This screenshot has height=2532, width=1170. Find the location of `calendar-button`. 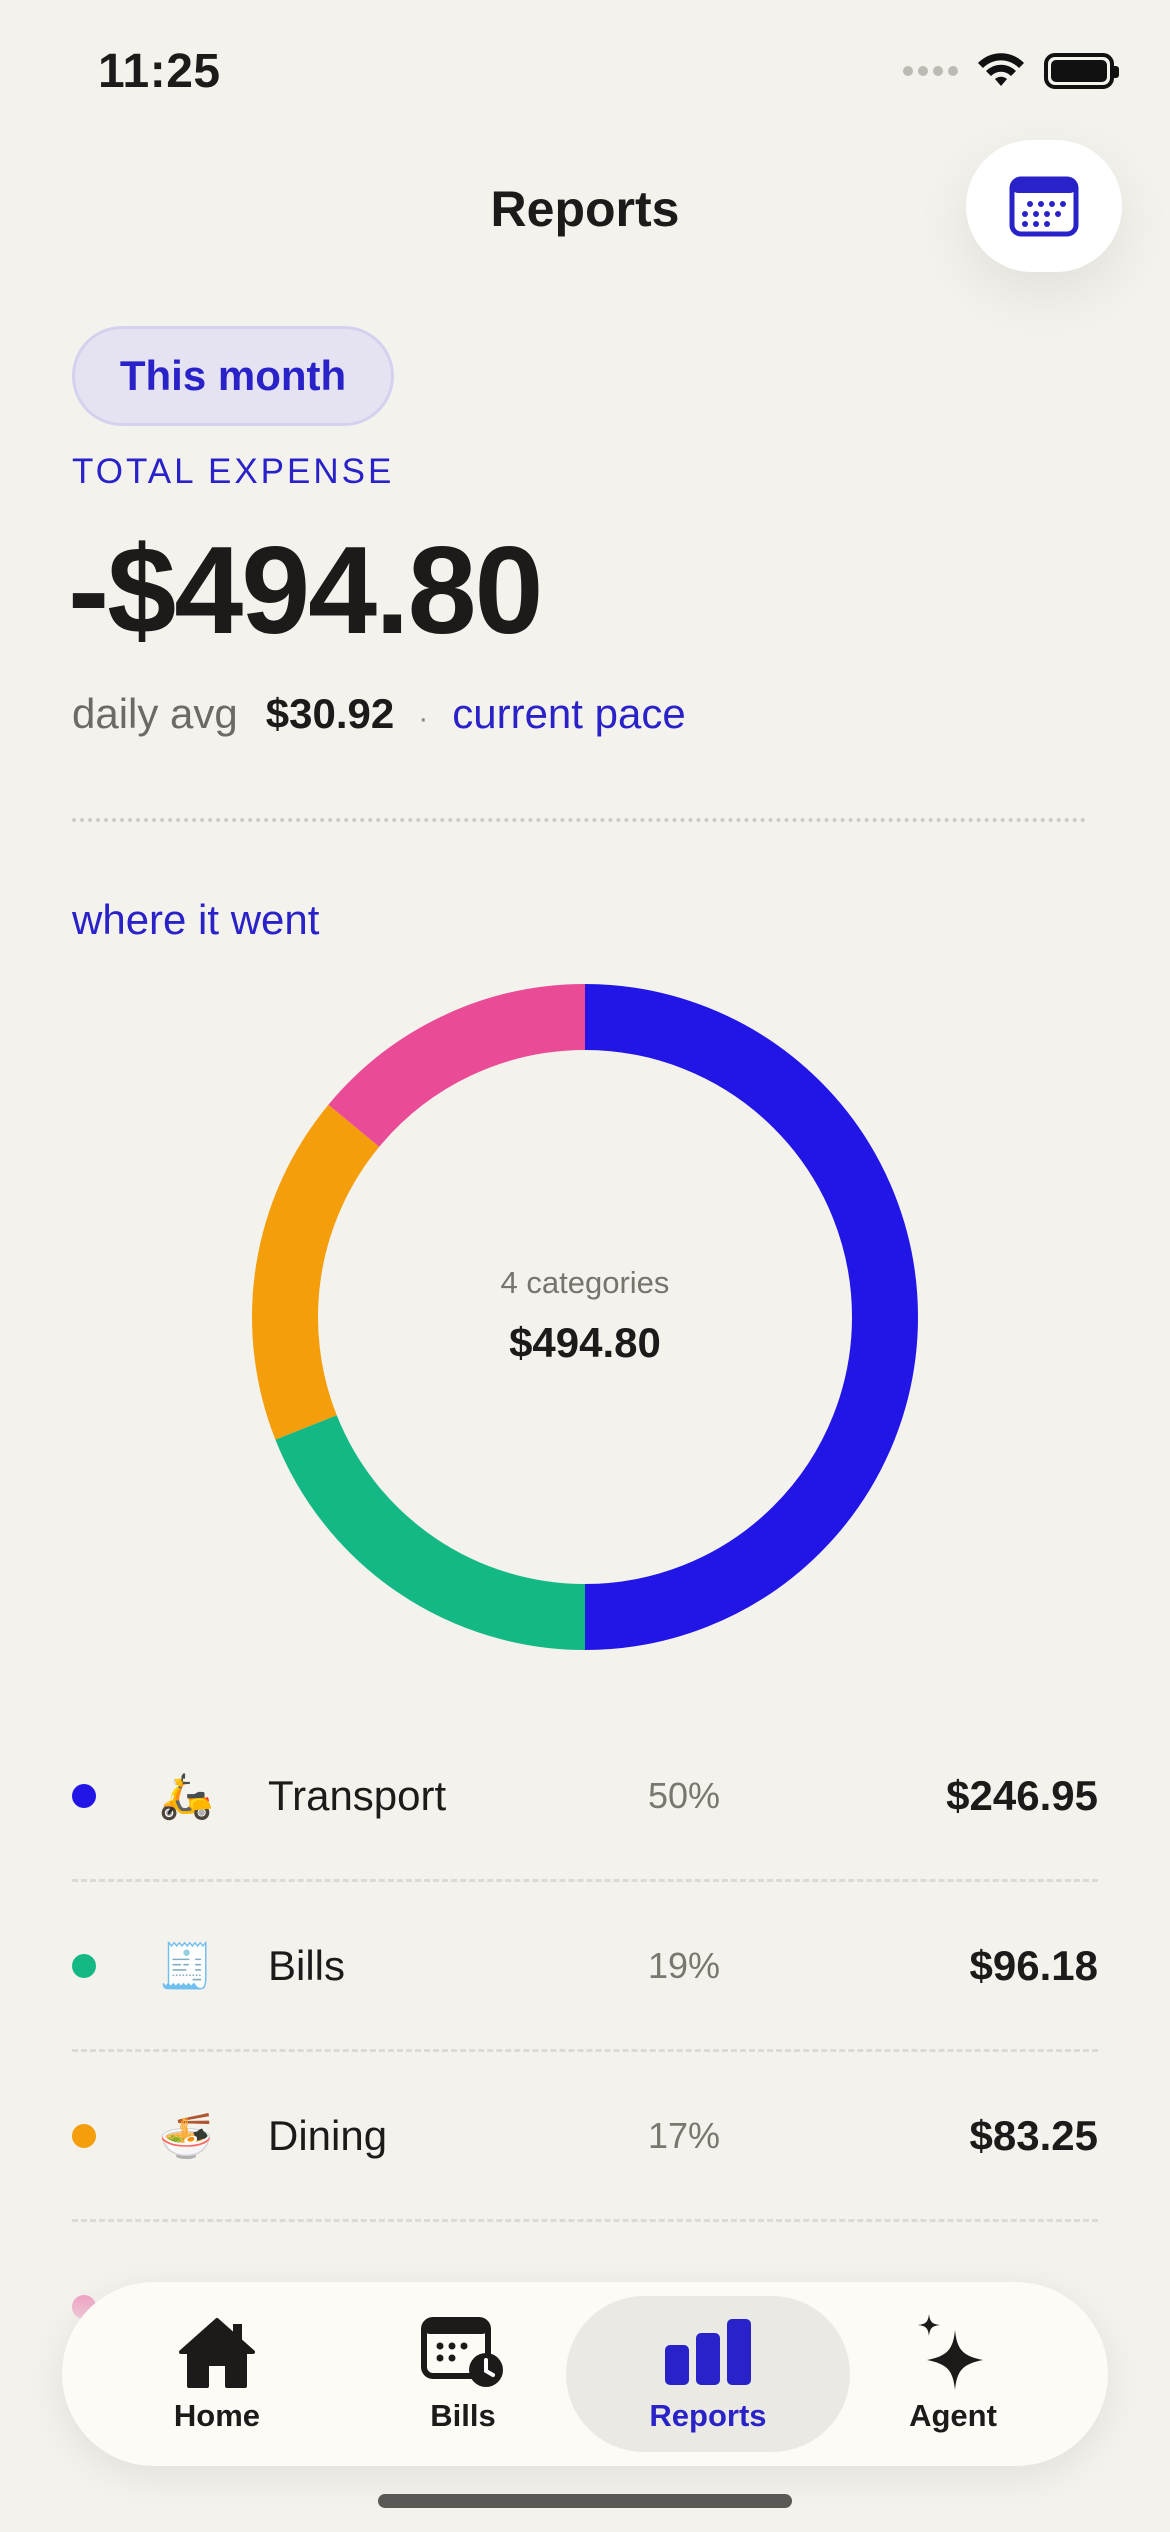

calendar-button is located at coordinates (1044, 206).